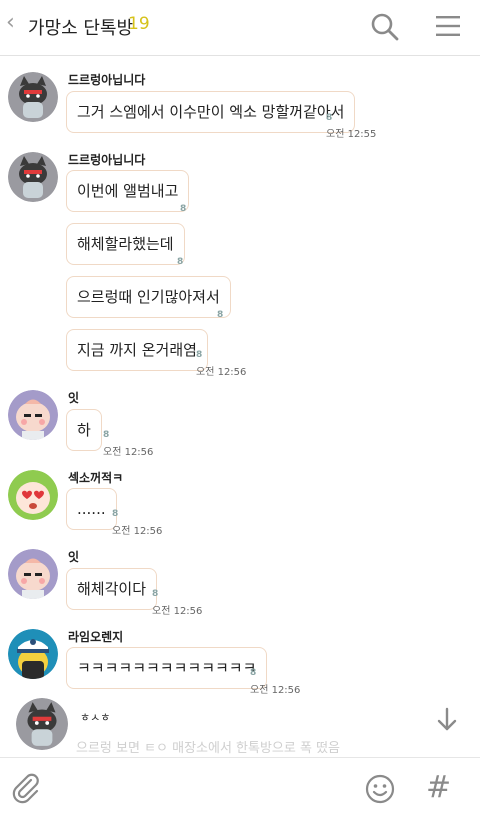 The height and width of the screenshot is (817, 480). What do you see at coordinates (139, 24) in the screenshot?
I see `member-count: 19` at bounding box center [139, 24].